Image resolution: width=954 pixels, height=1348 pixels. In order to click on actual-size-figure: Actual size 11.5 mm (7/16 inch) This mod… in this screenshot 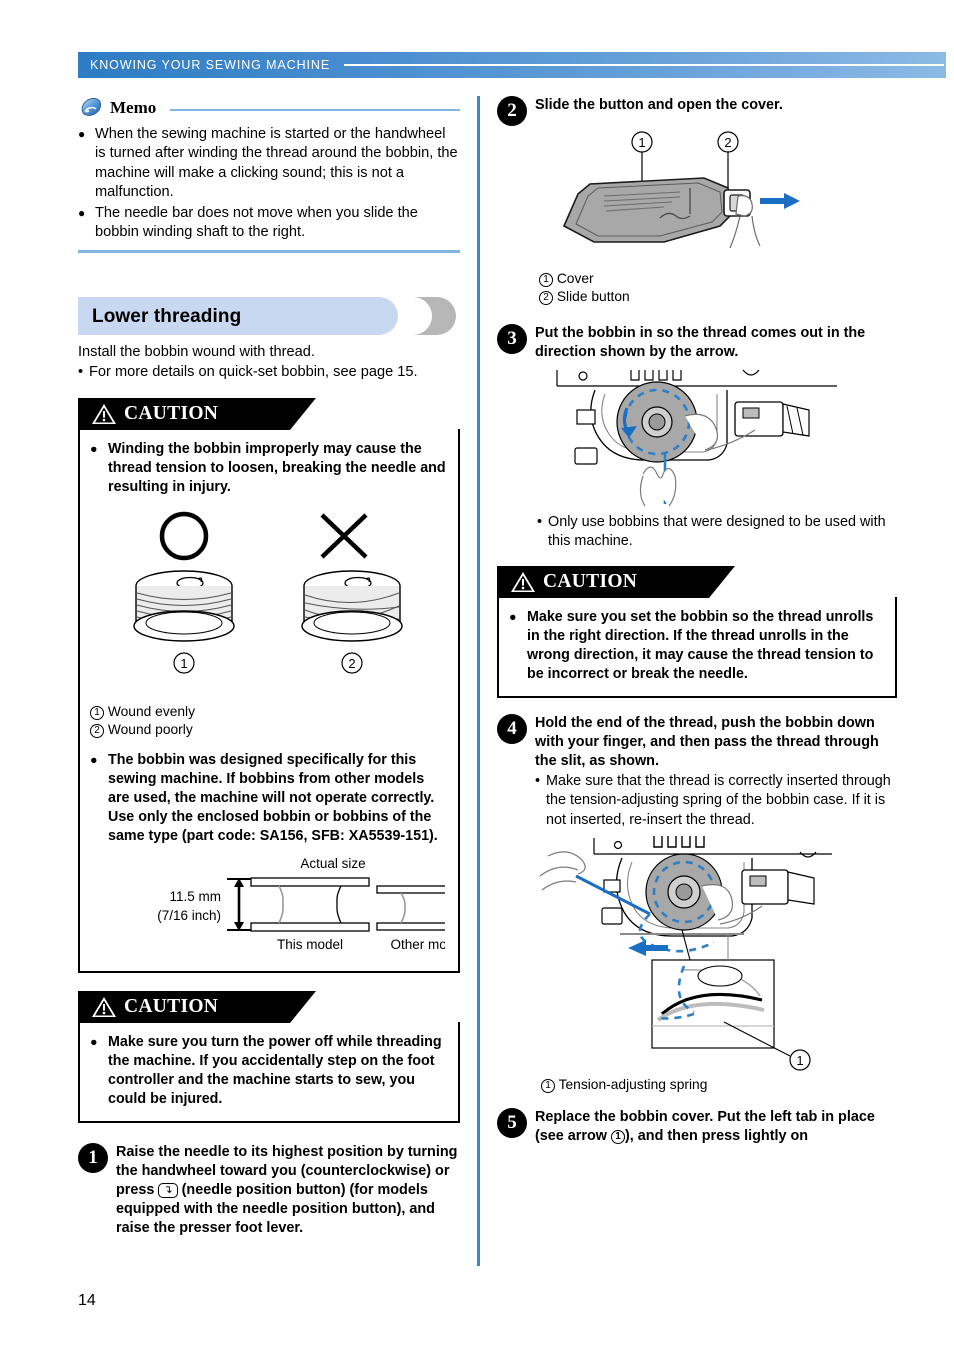, I will do `click(269, 906)`.